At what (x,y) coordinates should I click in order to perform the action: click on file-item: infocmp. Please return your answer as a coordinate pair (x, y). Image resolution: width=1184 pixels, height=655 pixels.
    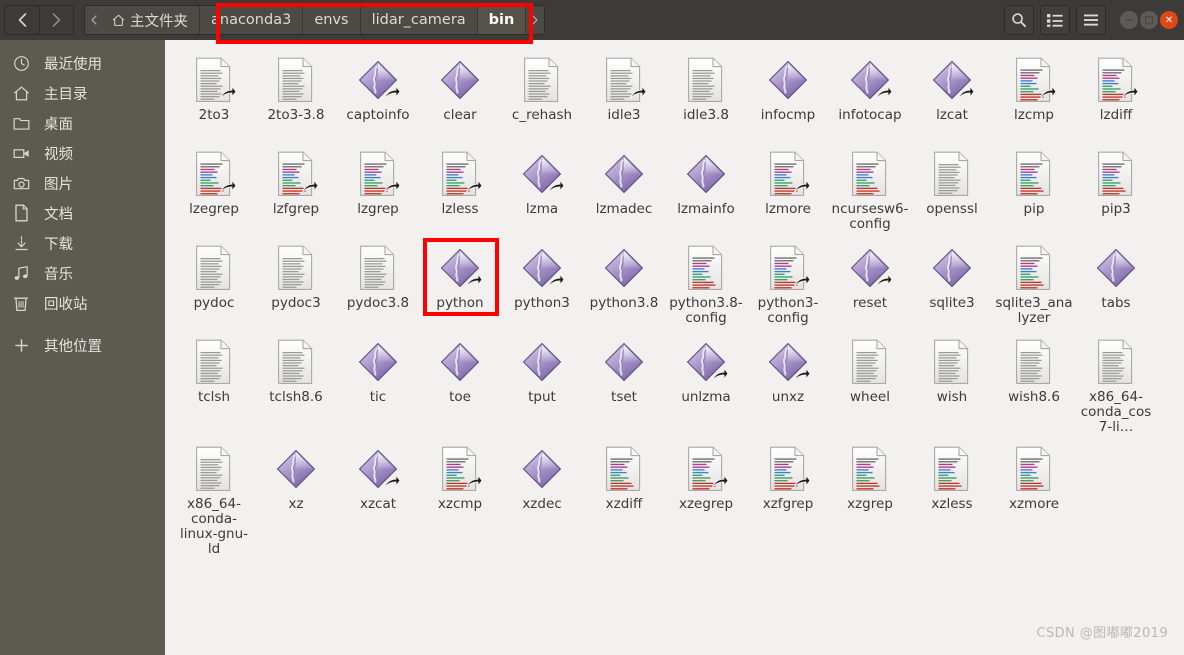
    Looking at the image, I should click on (788, 95).